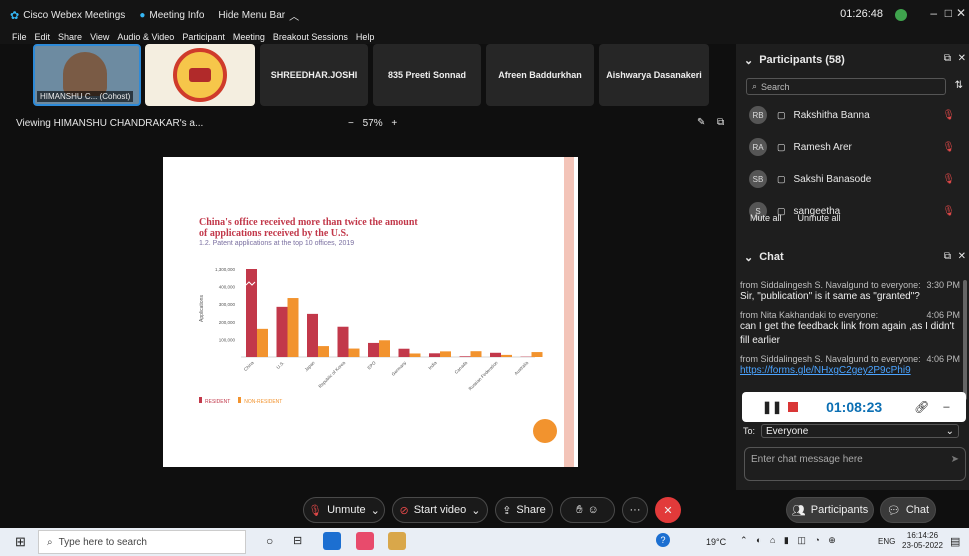 This screenshot has height=556, width=969. Describe the element at coordinates (43, 37) in the screenshot. I see `menu-item: Edit` at that location.